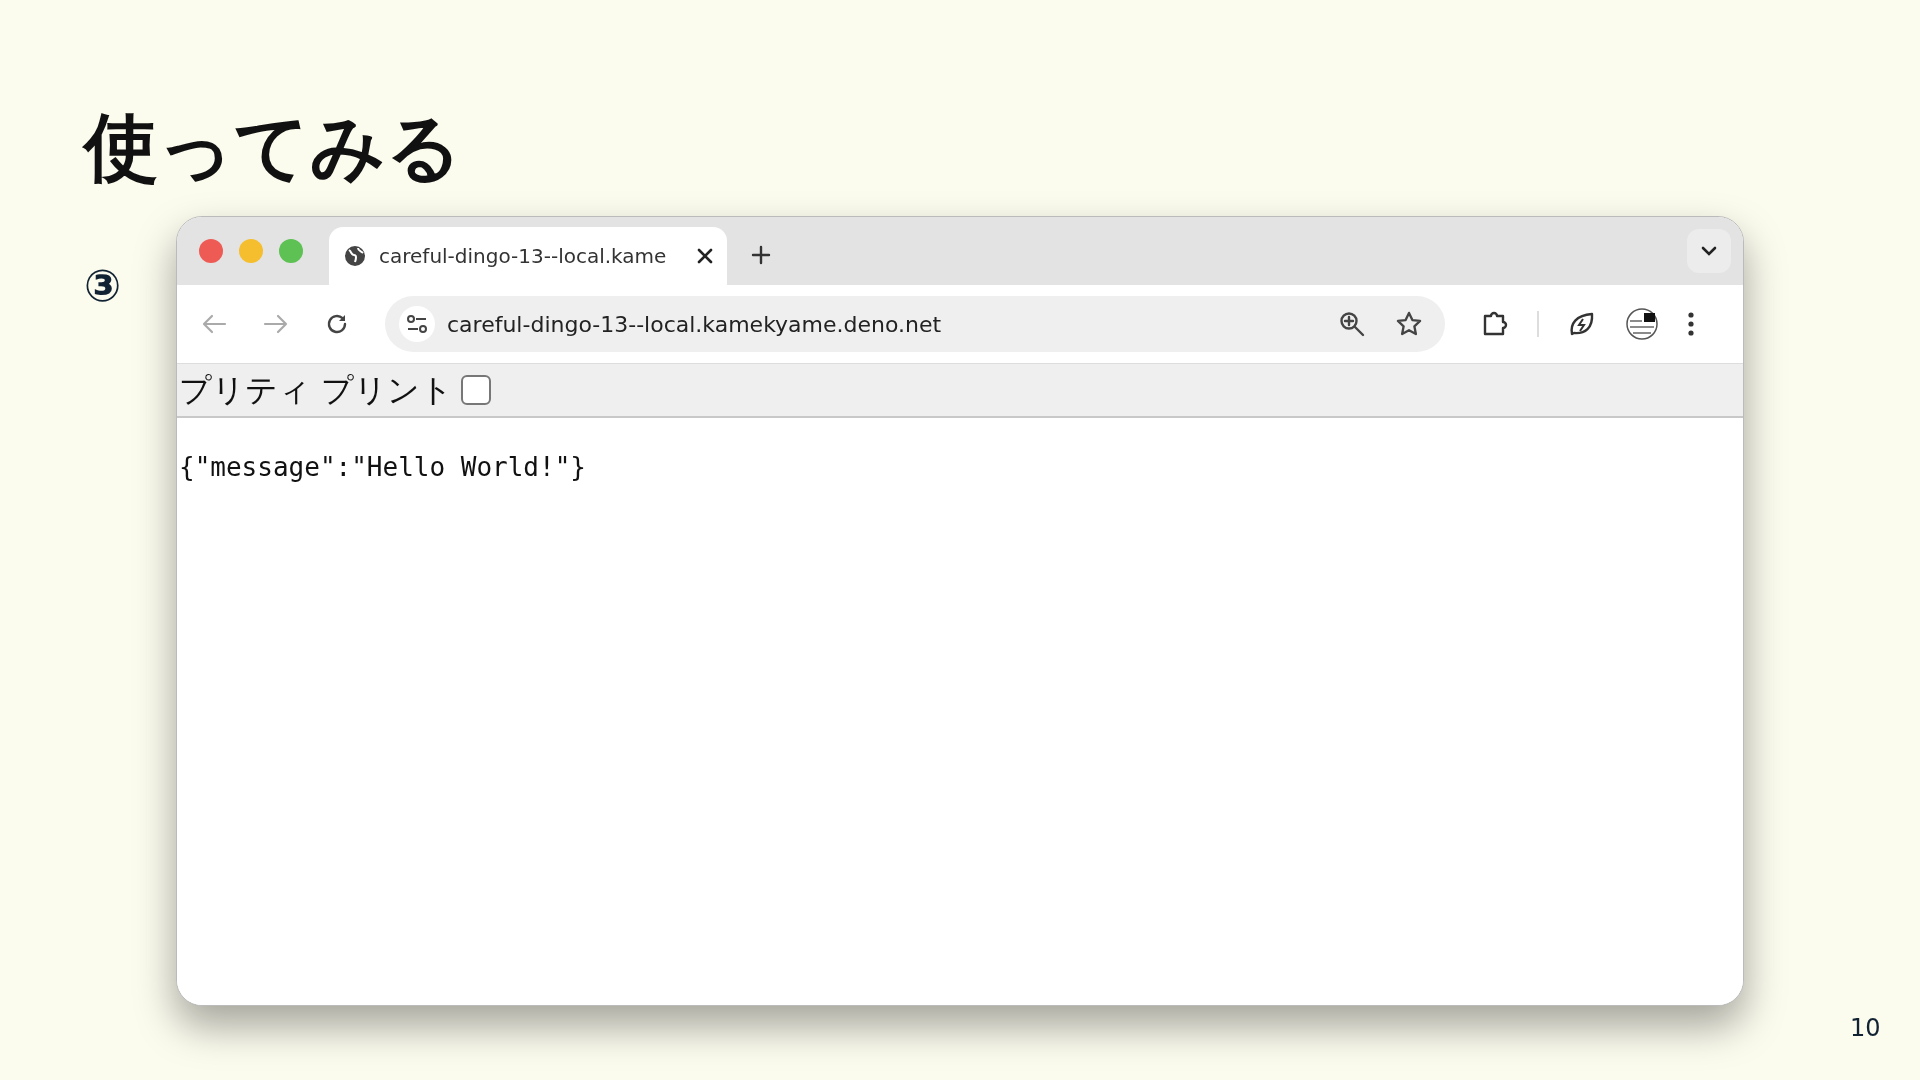 This screenshot has height=1080, width=1920. I want to click on new-tab-icon, so click(761, 255).